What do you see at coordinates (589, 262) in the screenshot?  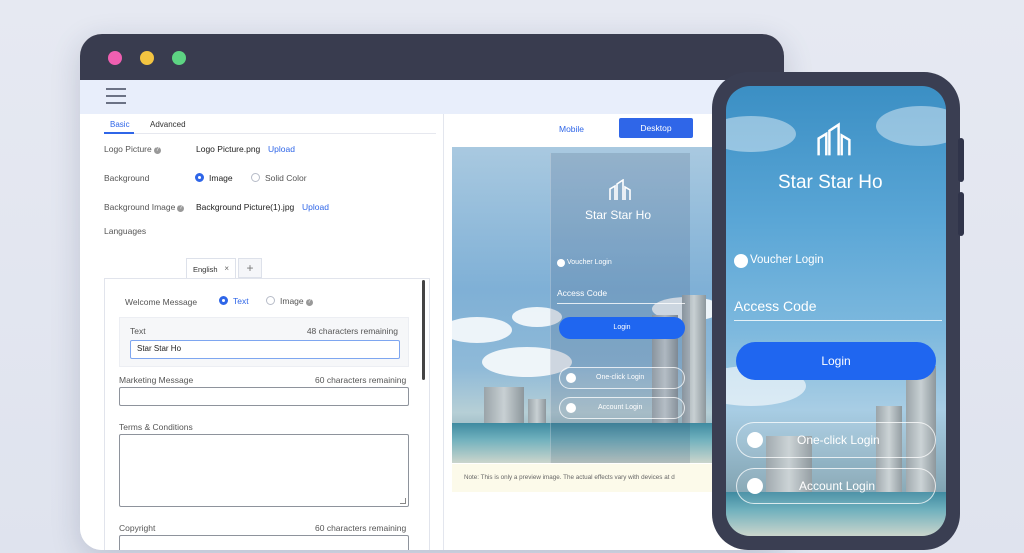 I see `preview-voucher-login: Voucher Login` at bounding box center [589, 262].